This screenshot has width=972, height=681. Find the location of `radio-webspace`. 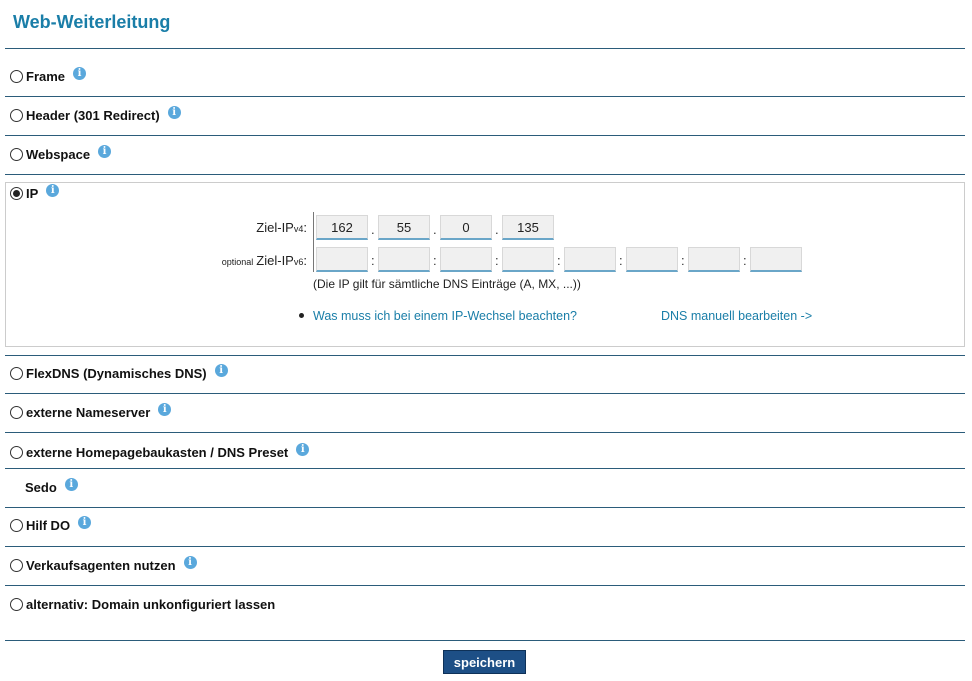

radio-webspace is located at coordinates (16, 154).